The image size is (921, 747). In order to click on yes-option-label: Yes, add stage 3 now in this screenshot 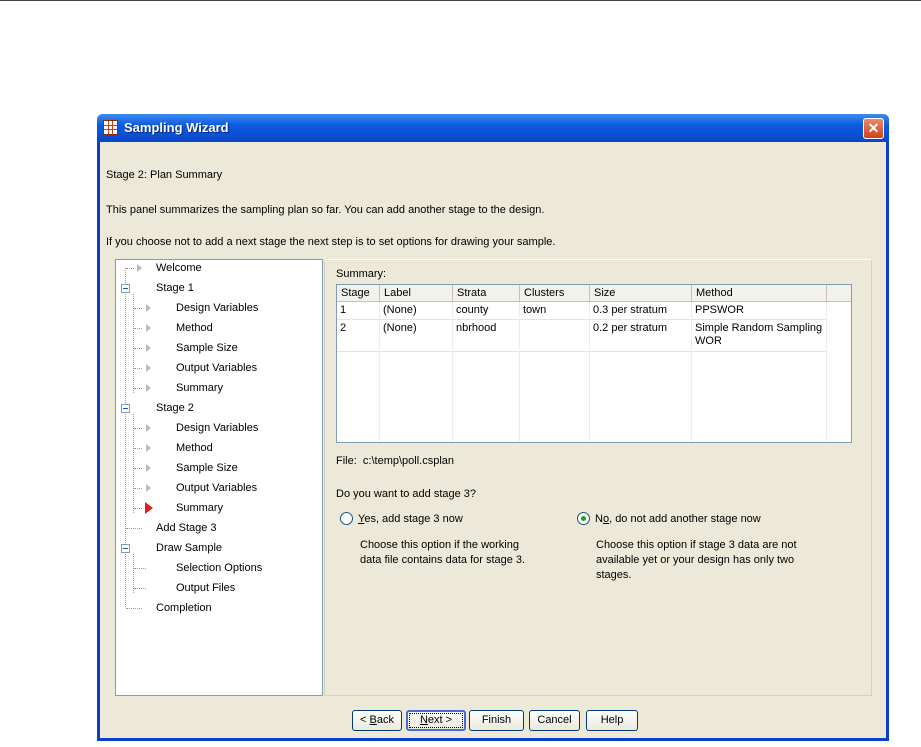, I will do `click(410, 519)`.